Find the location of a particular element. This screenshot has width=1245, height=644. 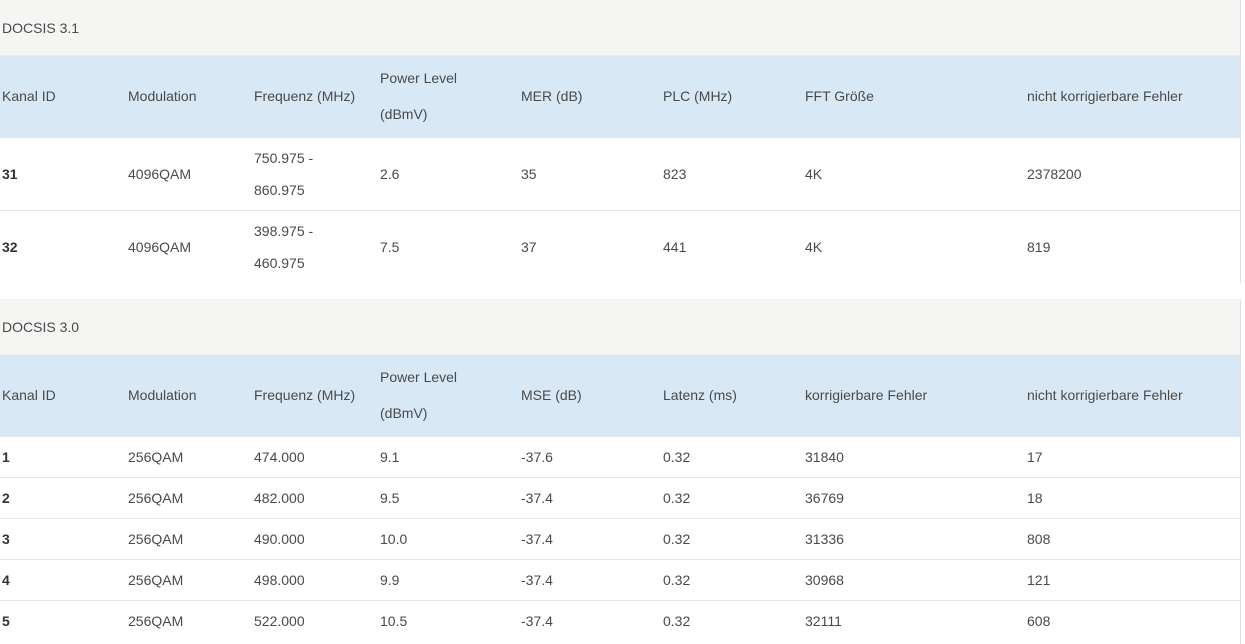

cell-mse: -37.6 is located at coordinates (590, 456).